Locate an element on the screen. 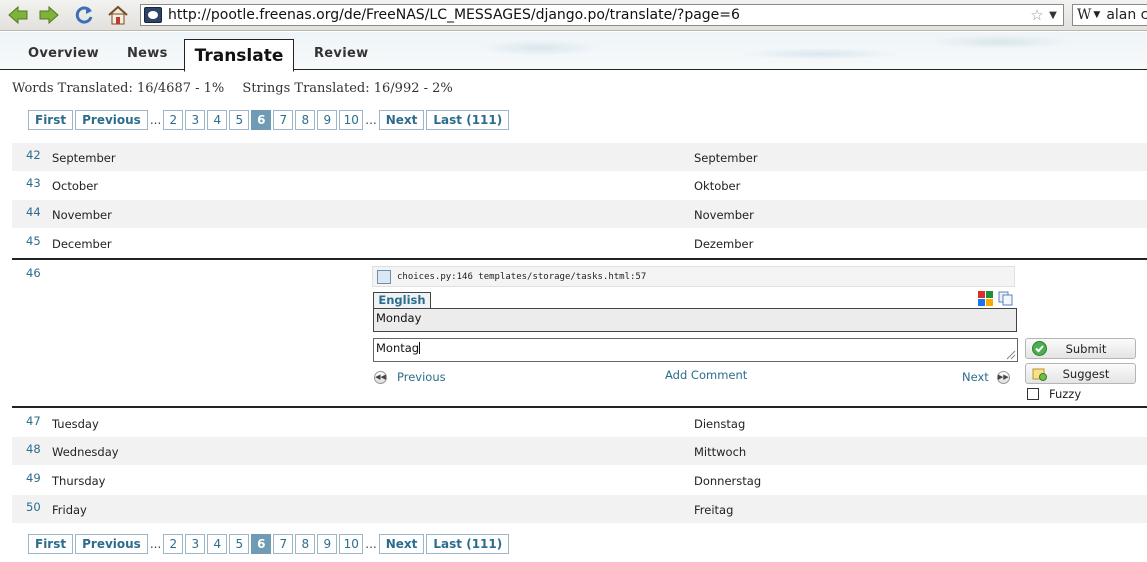 This screenshot has height=562, width=1147. row-number: 48 is located at coordinates (33, 449).